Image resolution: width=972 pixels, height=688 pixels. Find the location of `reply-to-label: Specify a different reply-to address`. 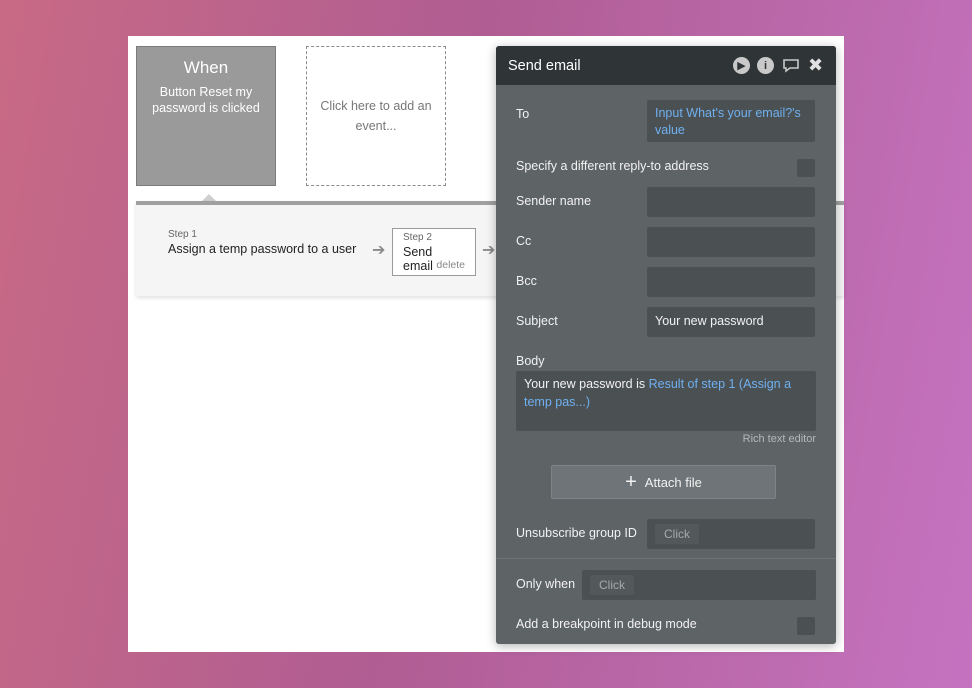

reply-to-label: Specify a different reply-to address is located at coordinates (612, 166).